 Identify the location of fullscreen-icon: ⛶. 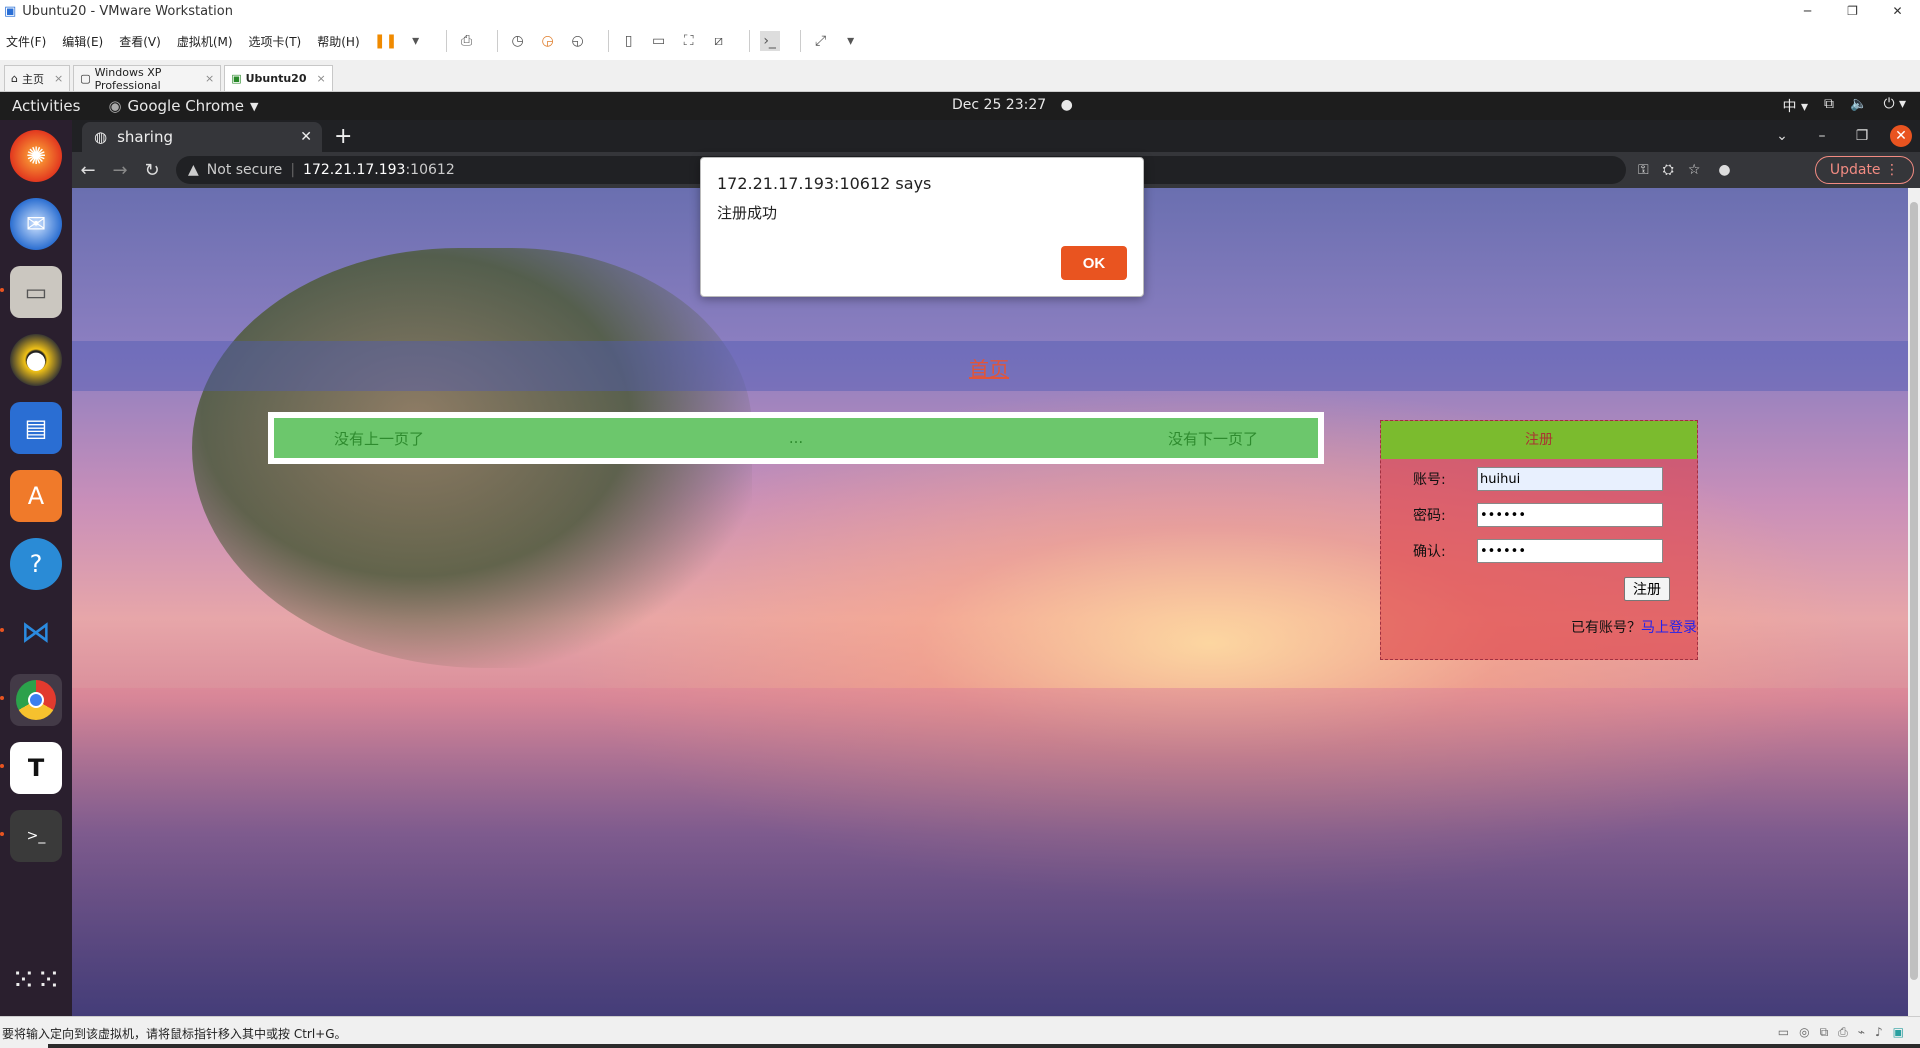
(689, 41).